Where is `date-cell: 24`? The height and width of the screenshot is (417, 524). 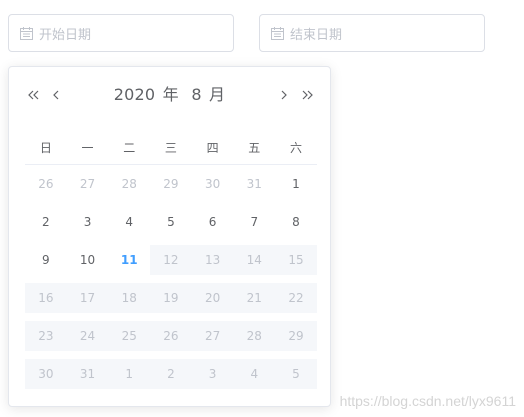 date-cell: 24 is located at coordinates (87, 336).